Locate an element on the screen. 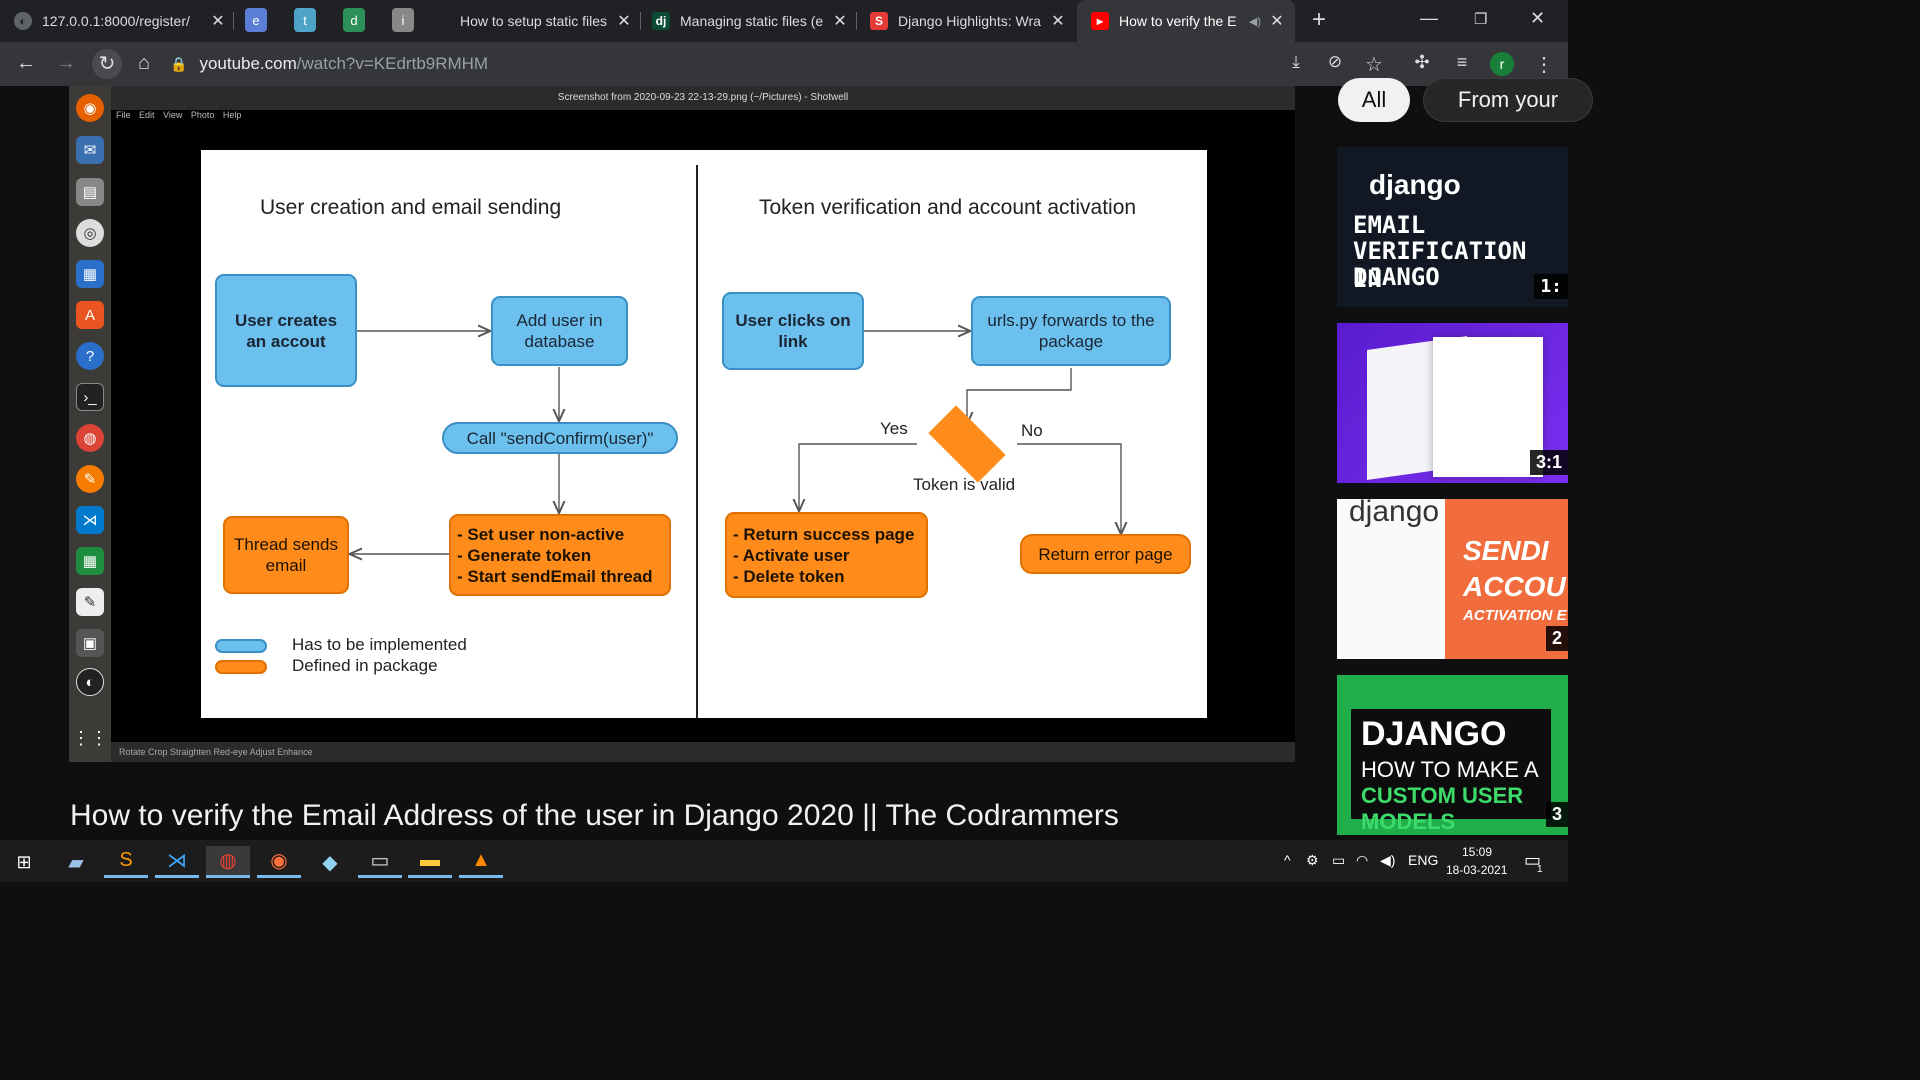 This screenshot has width=1920, height=1080. vlc-icon: ▲ is located at coordinates (481, 862).